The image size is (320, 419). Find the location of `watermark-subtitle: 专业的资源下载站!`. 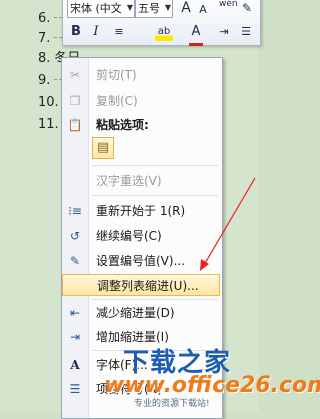

watermark-subtitle: 专业的资源下载站! is located at coordinates (172, 404).